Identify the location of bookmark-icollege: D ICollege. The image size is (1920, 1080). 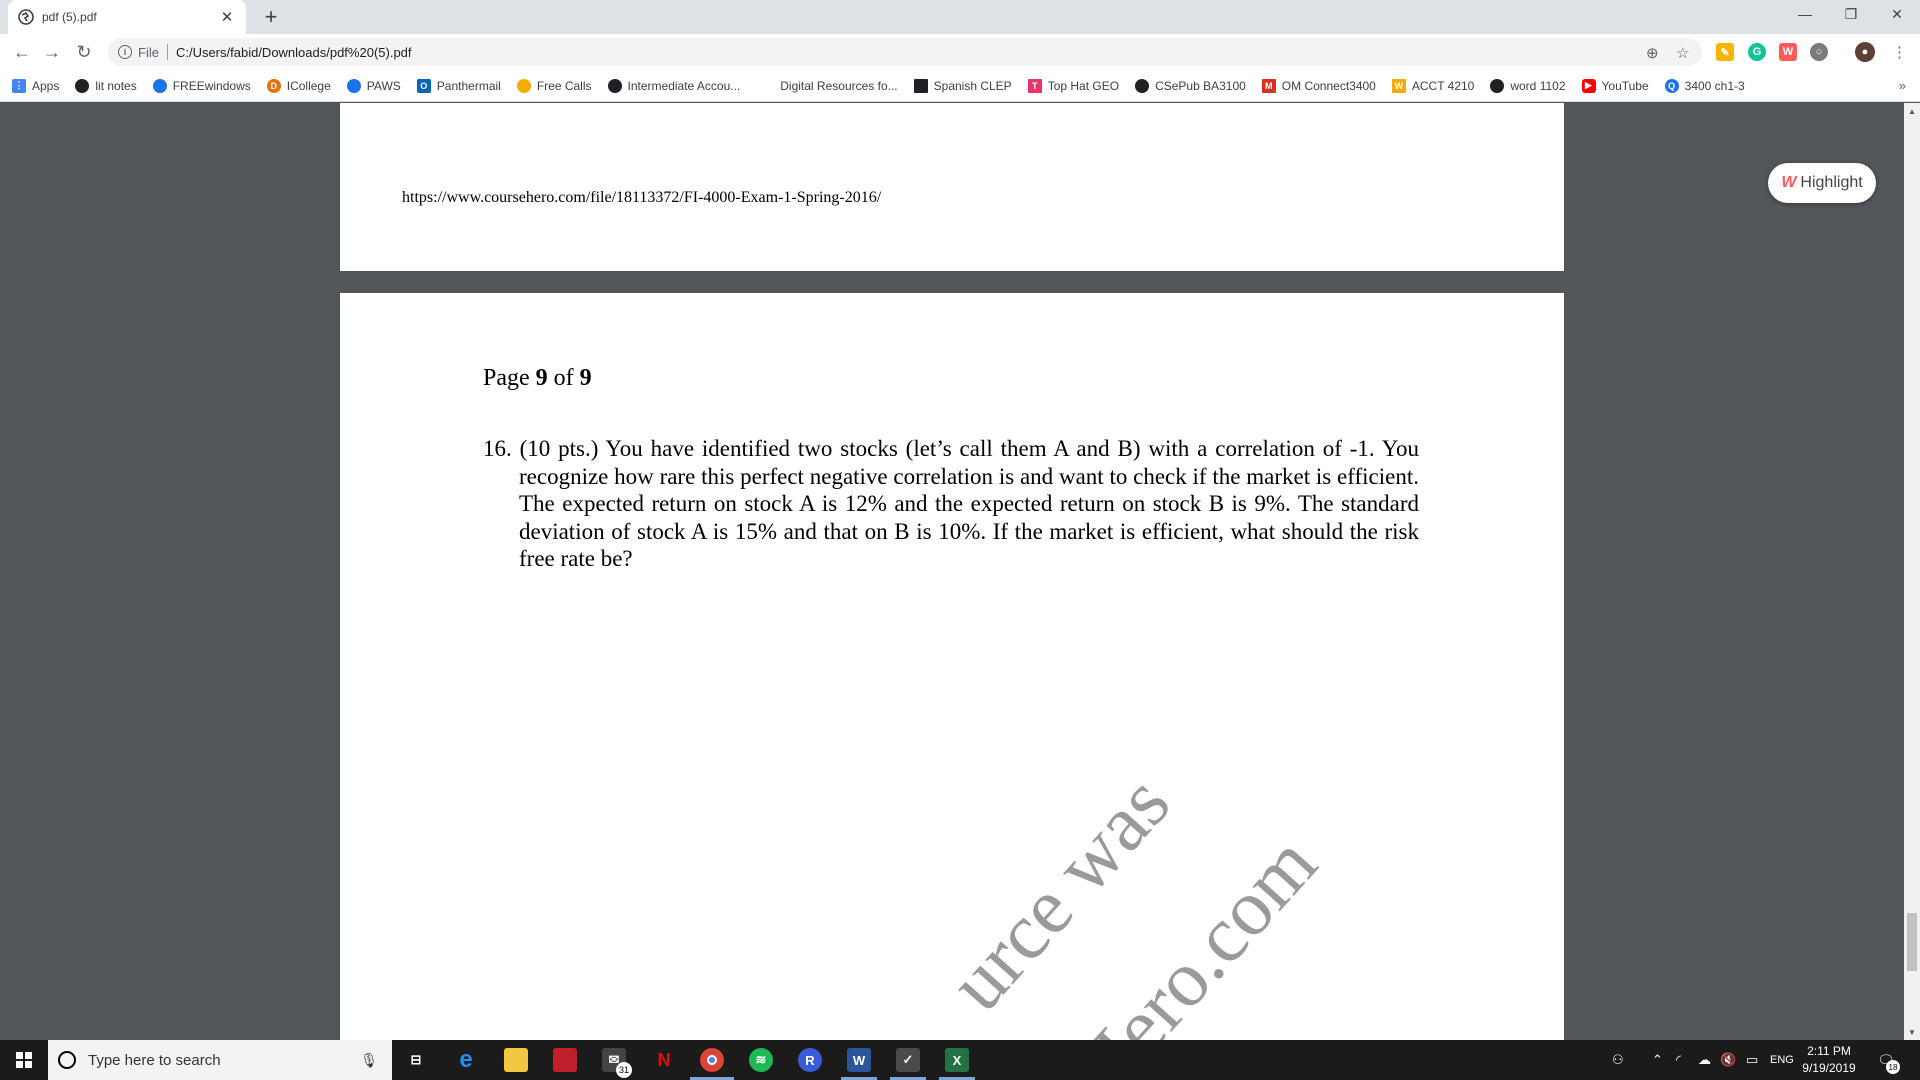
(298, 85).